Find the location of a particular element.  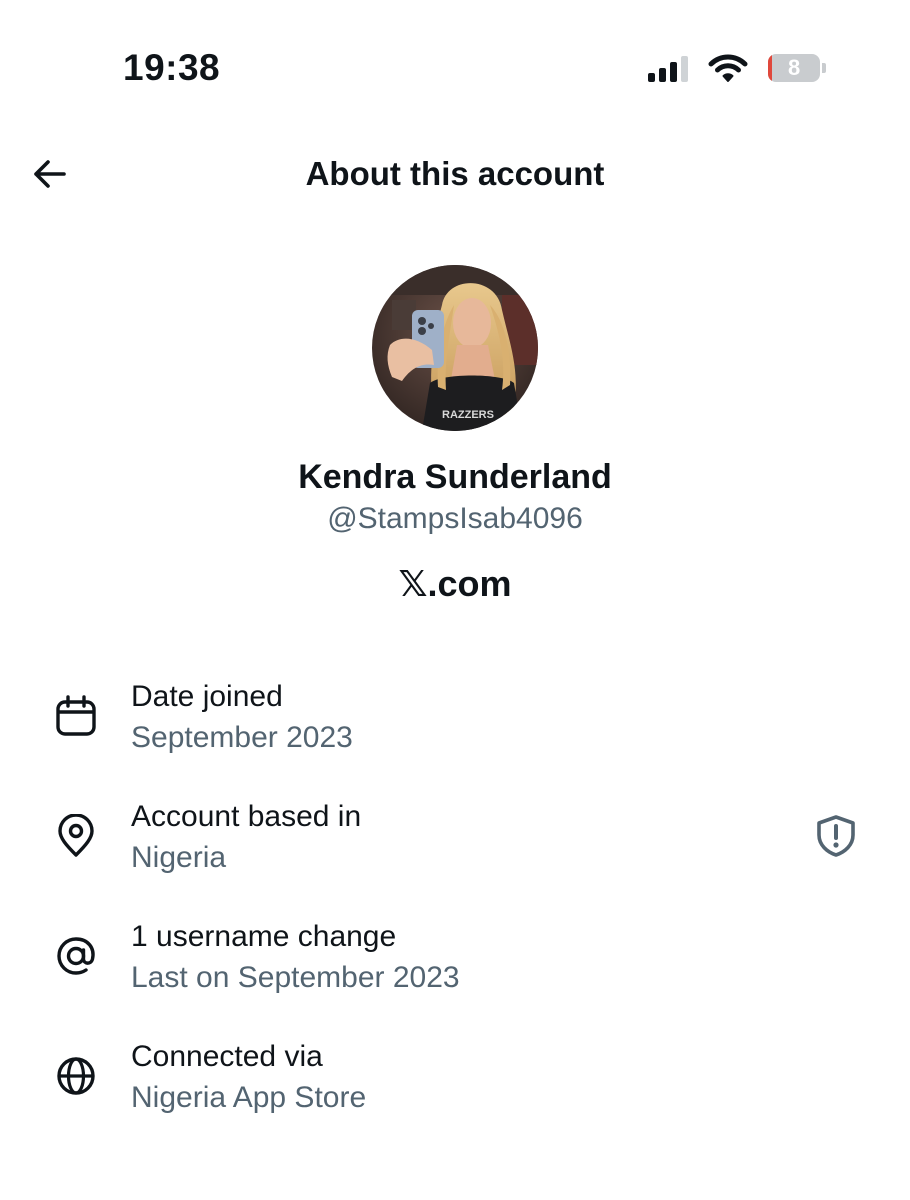

wifi-icon is located at coordinates (728, 68).